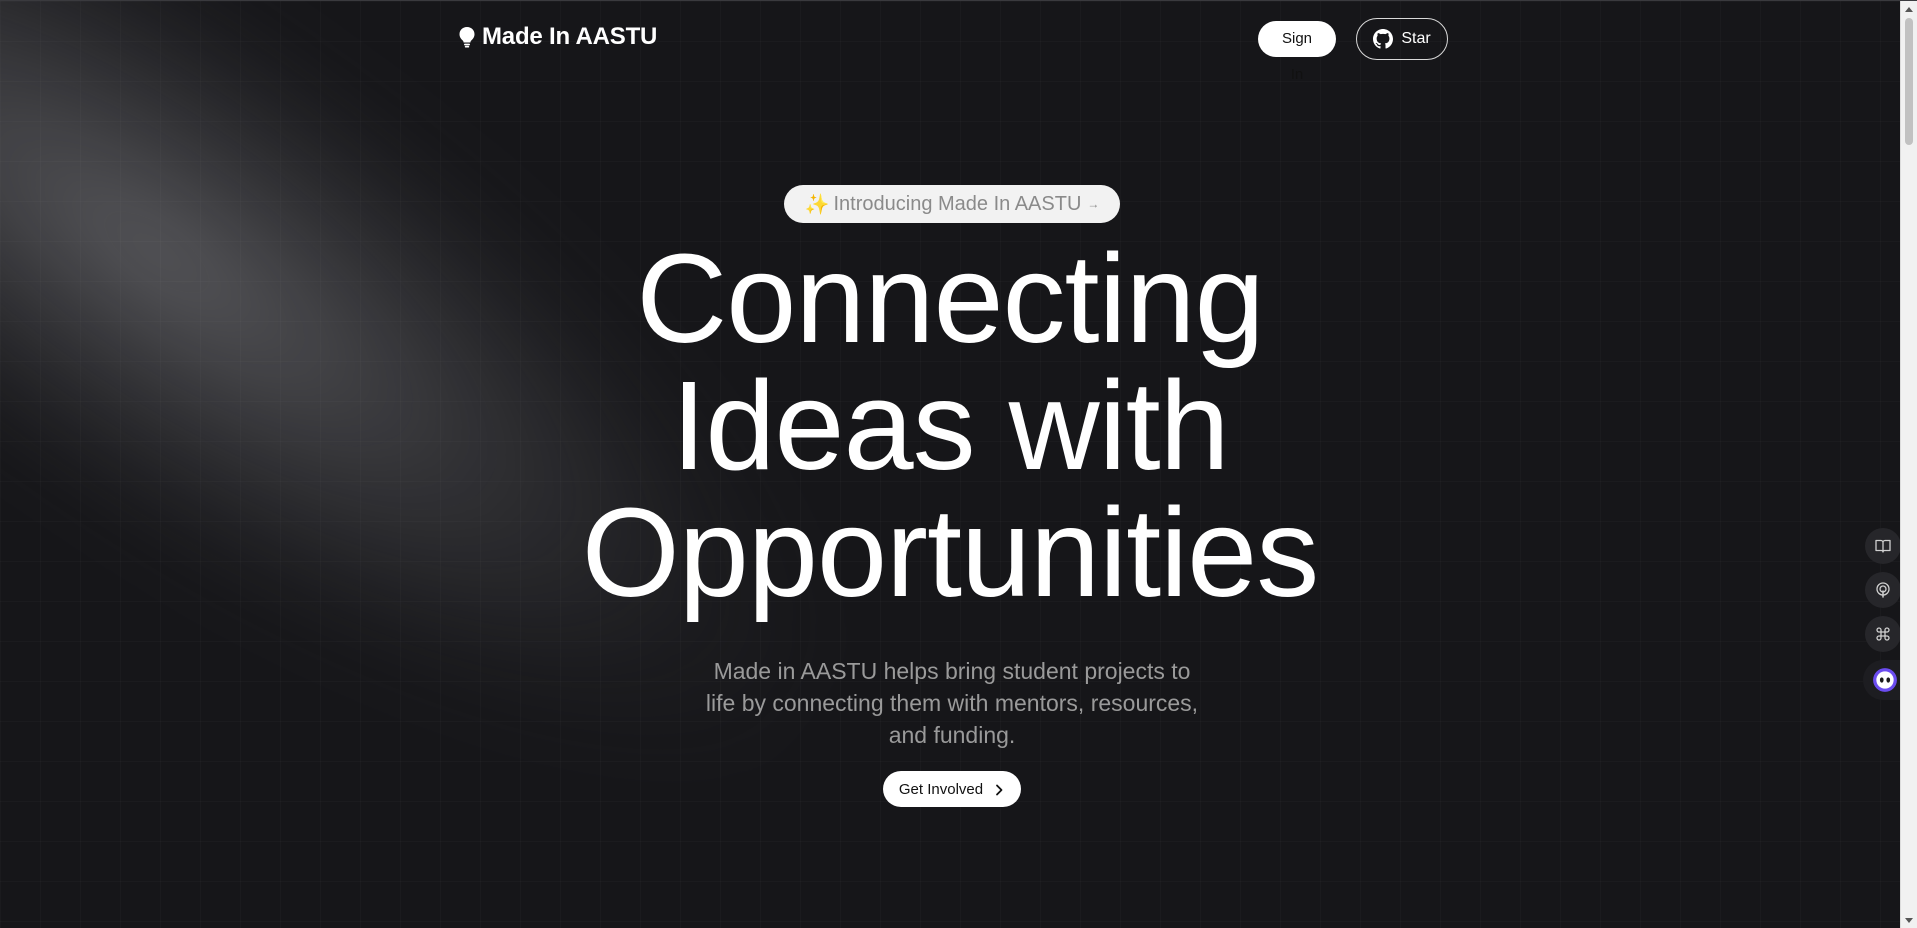  I want to click on github-star-button: Star, so click(1402, 39).